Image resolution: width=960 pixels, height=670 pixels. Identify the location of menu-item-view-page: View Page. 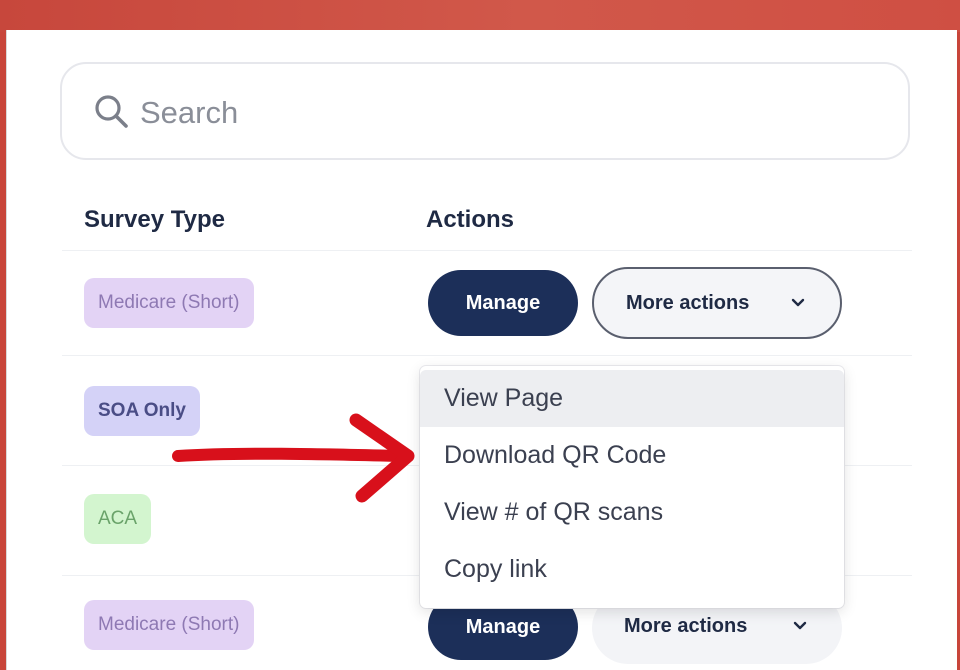
(632, 398).